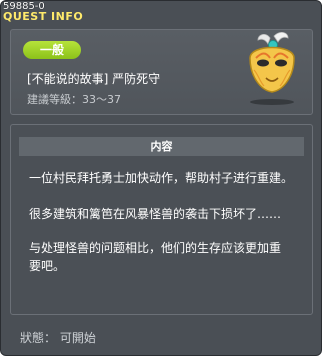 This screenshot has width=322, height=356. I want to click on description-paragraph: 一位村民拜托勇士加快动作，帮助村子进行重建。, so click(161, 178).